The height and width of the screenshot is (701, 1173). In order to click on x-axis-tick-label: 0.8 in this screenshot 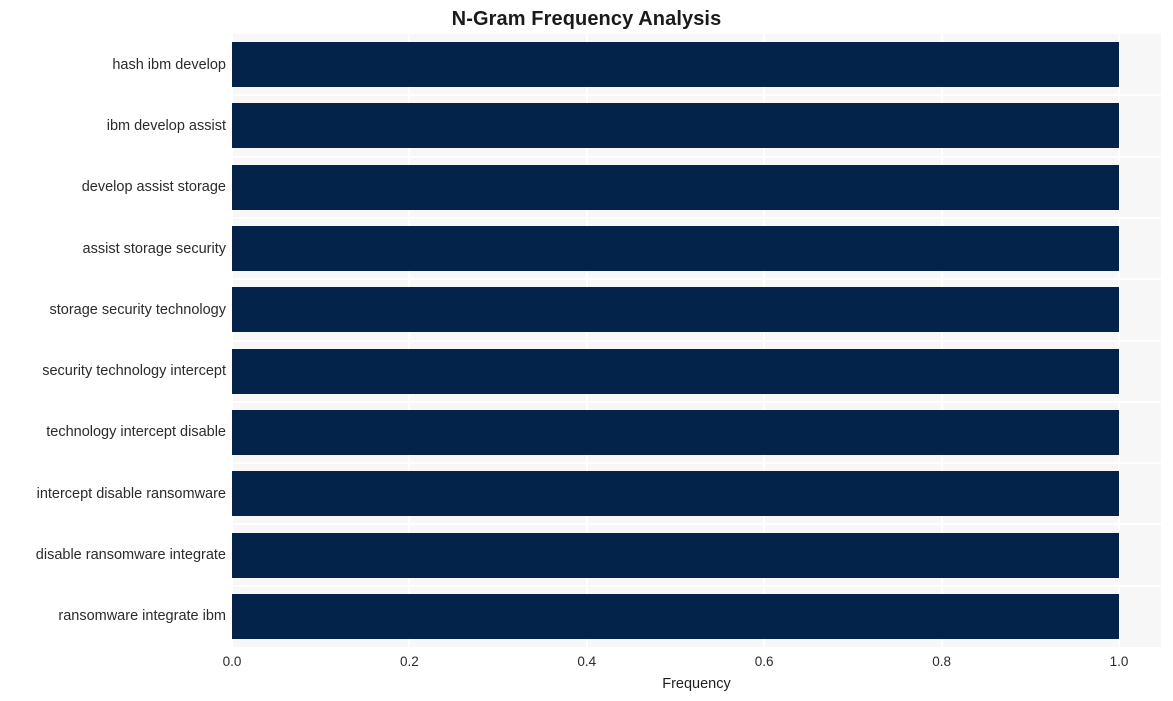, I will do `click(941, 661)`.